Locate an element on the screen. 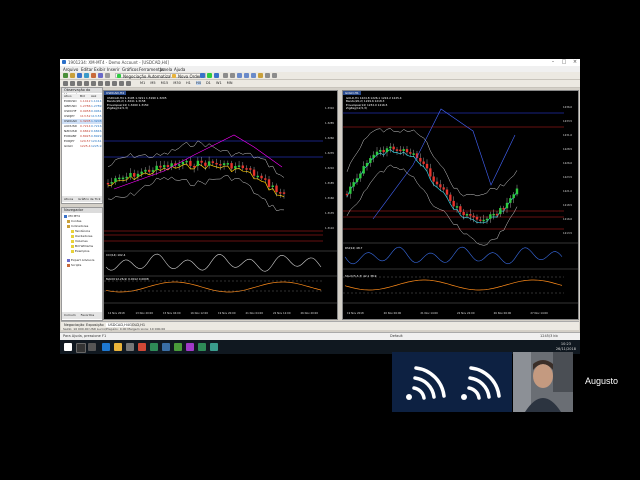 The width and height of the screenshot is (640, 480). timeframe-m15: M15 is located at coordinates (164, 83).